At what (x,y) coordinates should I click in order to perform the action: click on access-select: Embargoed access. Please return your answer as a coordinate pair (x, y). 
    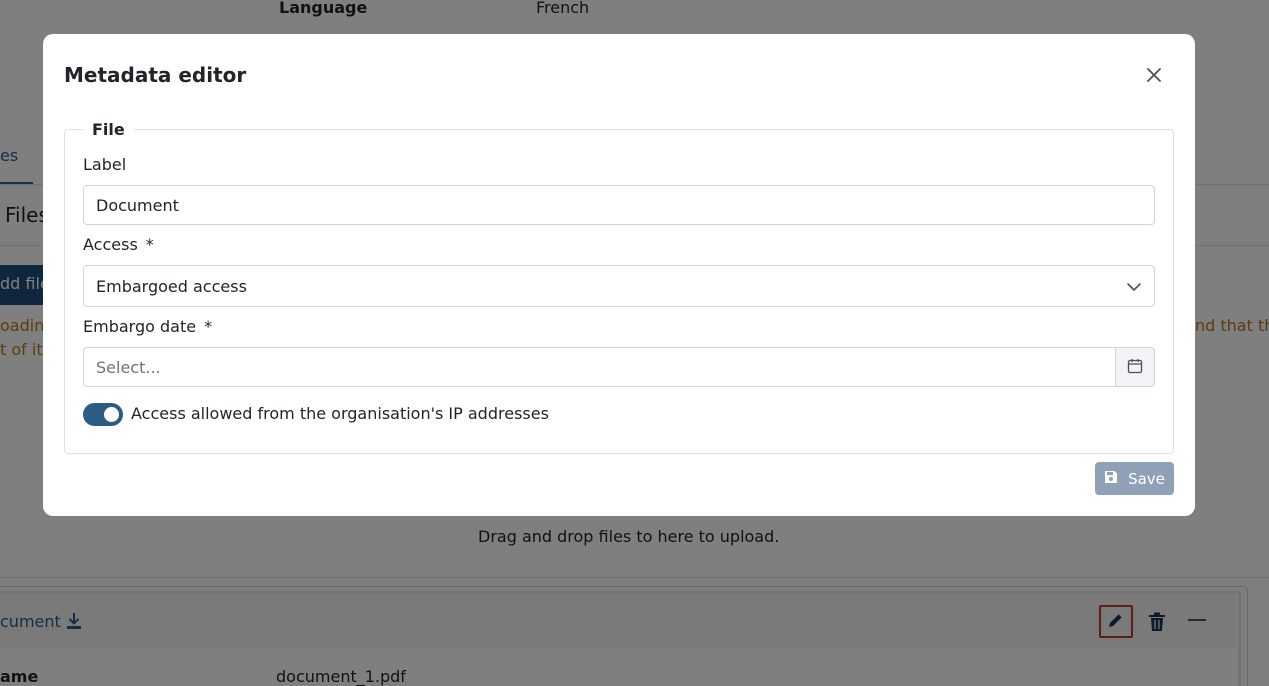
    Looking at the image, I should click on (619, 286).